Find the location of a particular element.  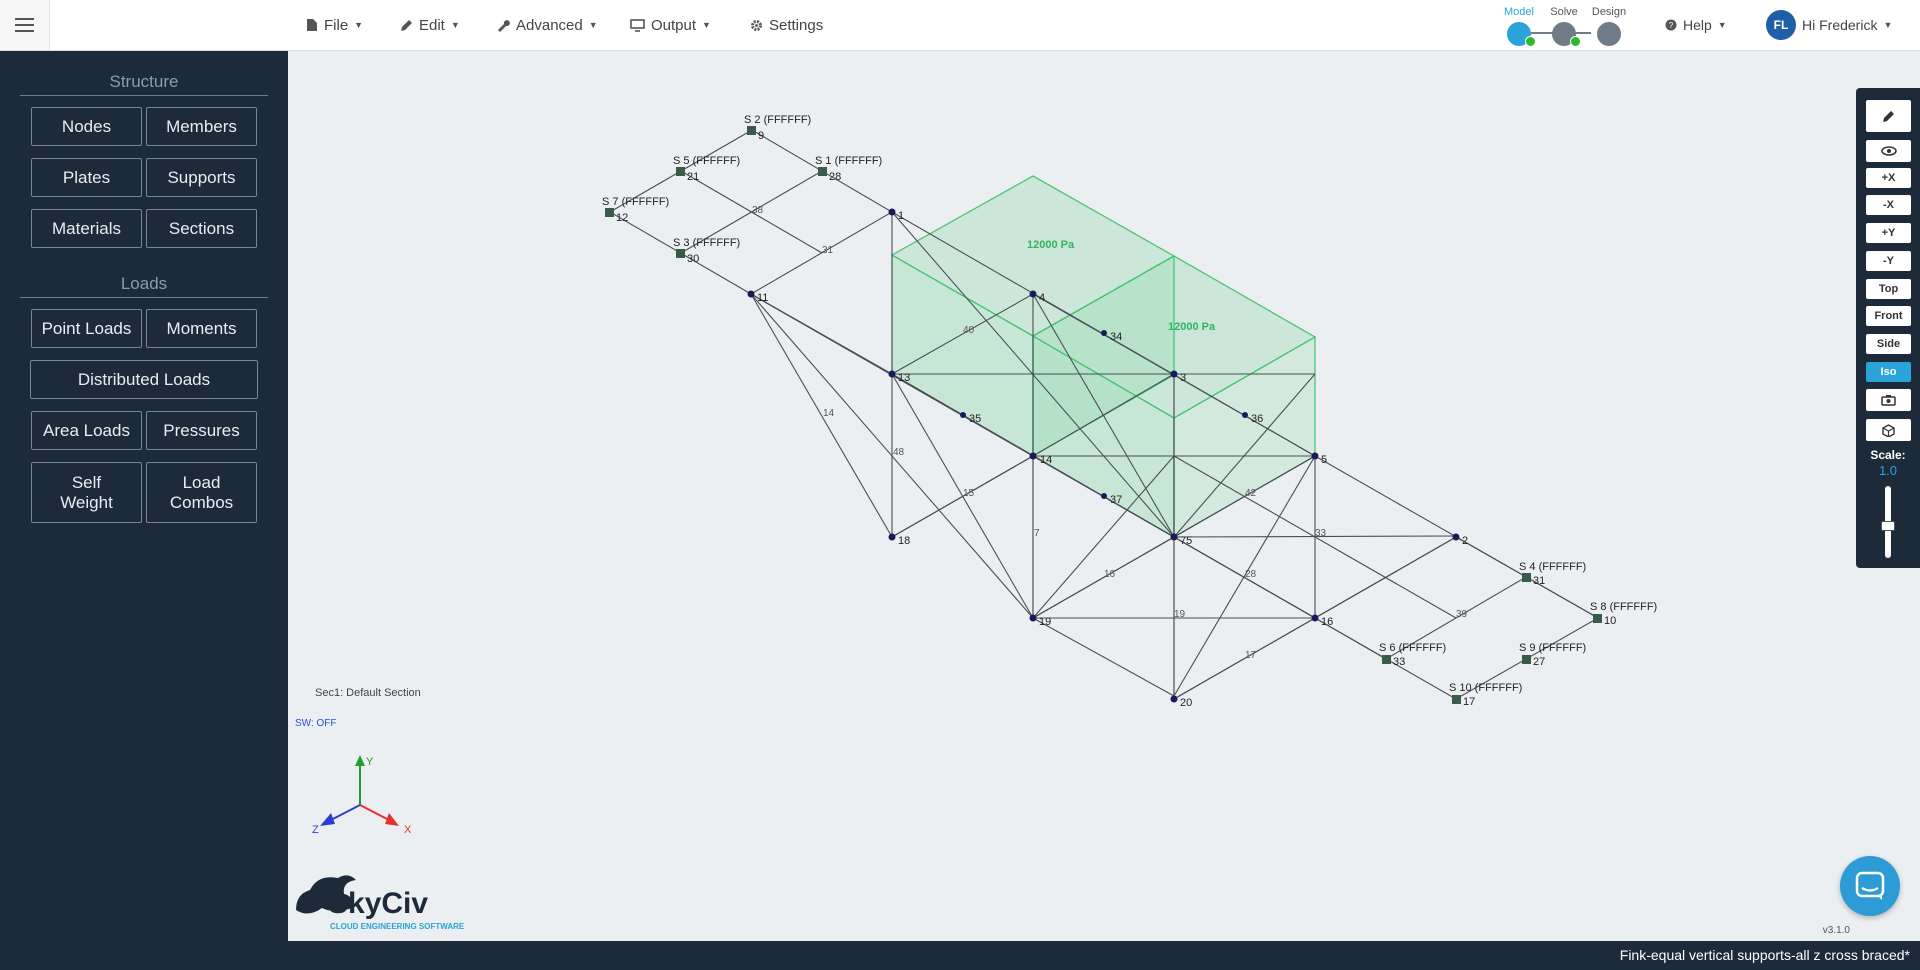

hamburger-menu-icon is located at coordinates (25, 25).